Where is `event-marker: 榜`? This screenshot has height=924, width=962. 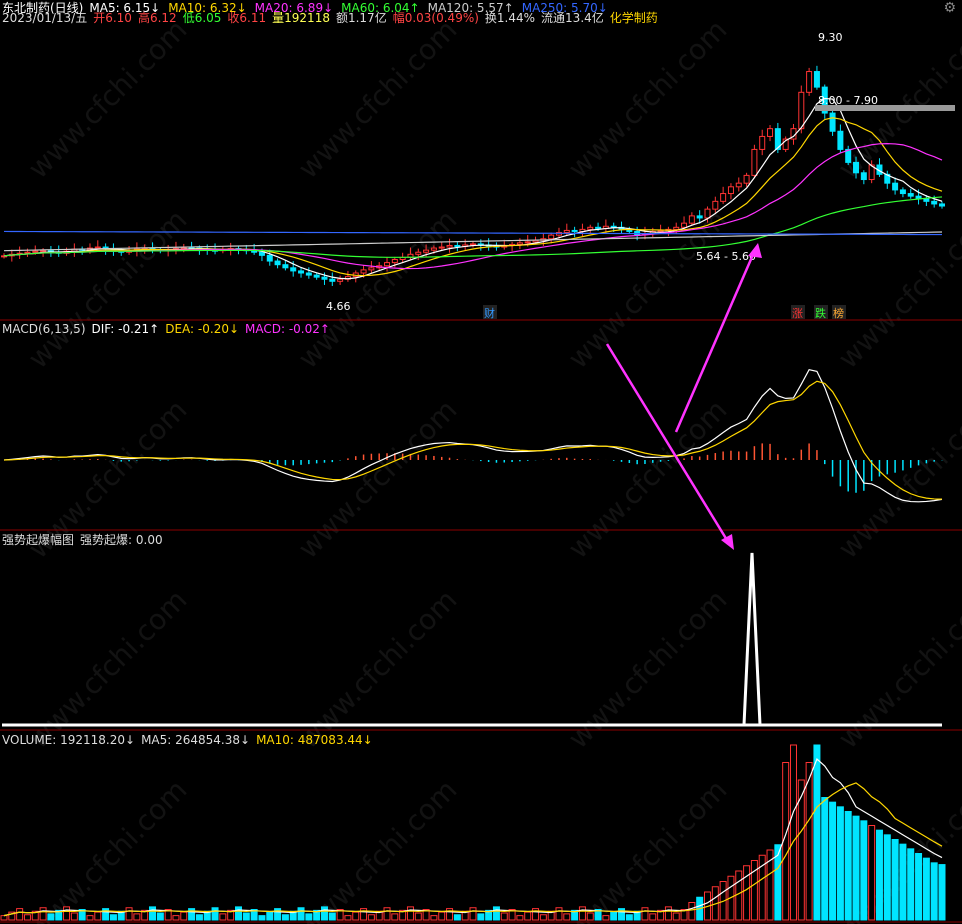 event-marker: 榜 is located at coordinates (838, 313).